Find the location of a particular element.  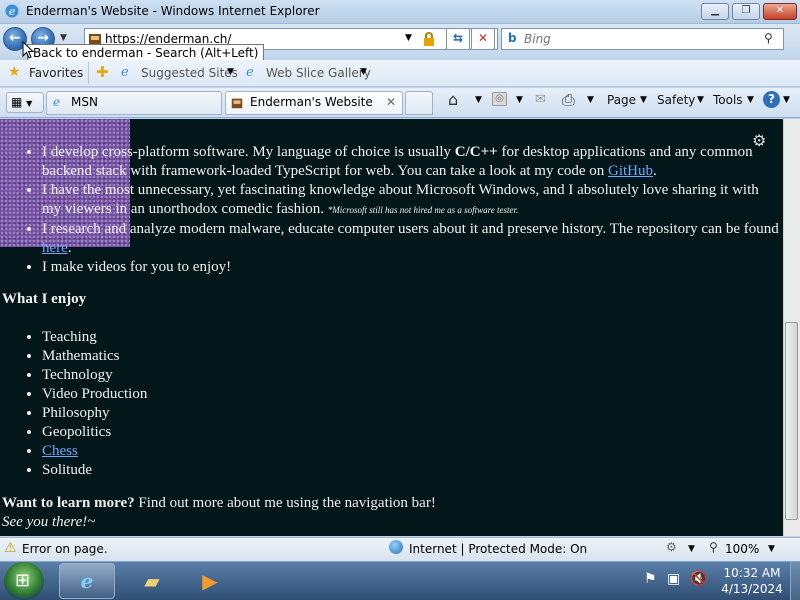

tab-label: MSN is located at coordinates (84, 102).